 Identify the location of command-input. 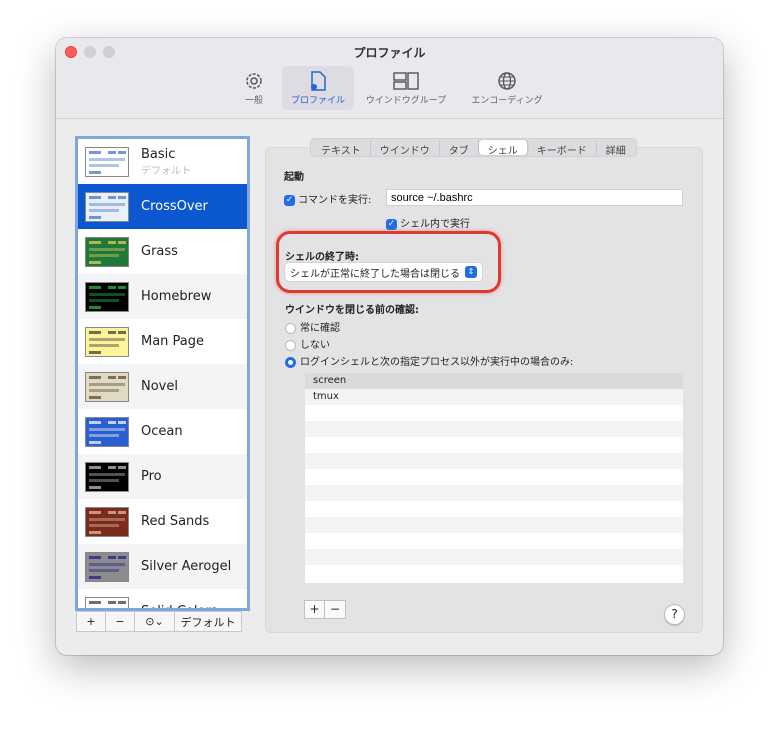
(534, 197).